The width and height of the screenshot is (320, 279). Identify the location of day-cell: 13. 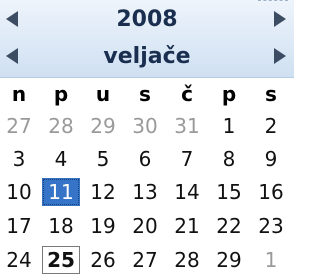
(145, 192).